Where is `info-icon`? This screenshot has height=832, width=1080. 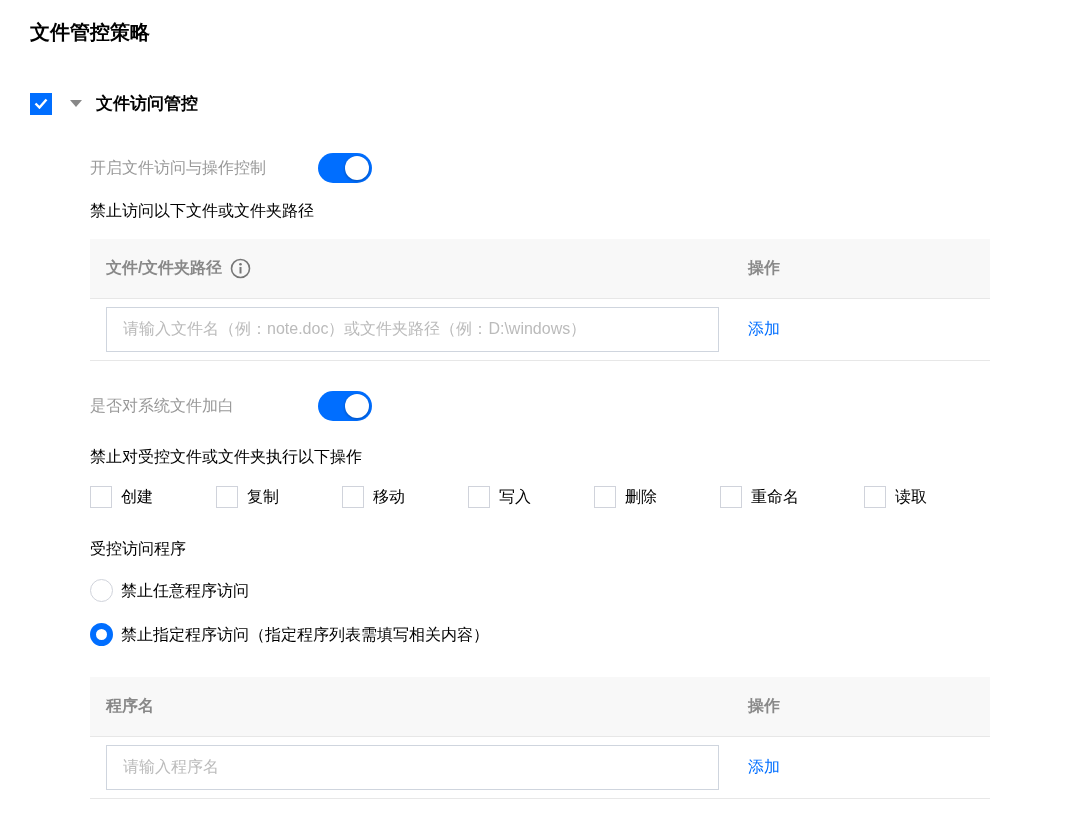
info-icon is located at coordinates (241, 268).